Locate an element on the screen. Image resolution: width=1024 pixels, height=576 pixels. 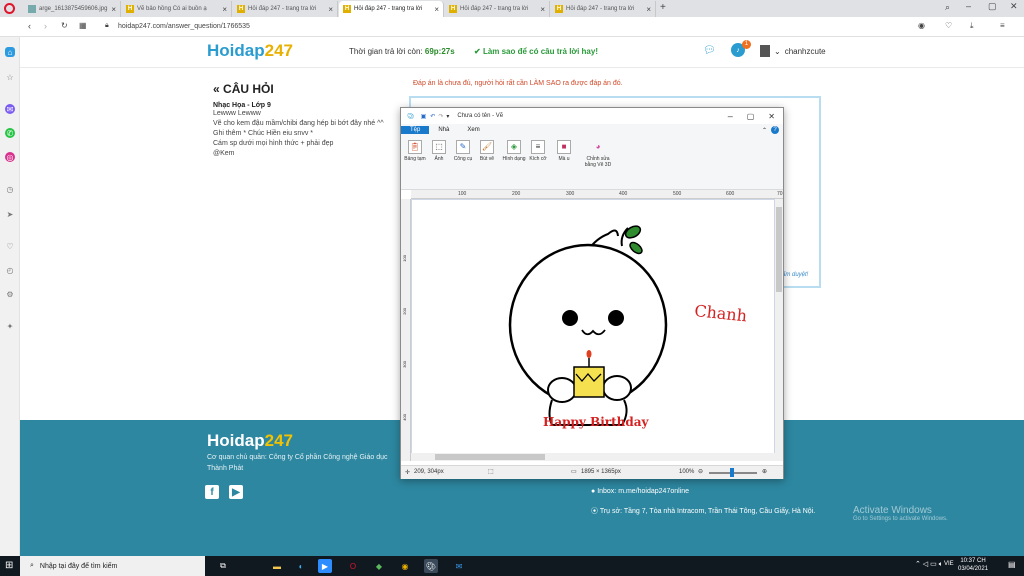
quick-access-dropdown-icon: ▾ is located at coordinates (447, 116).